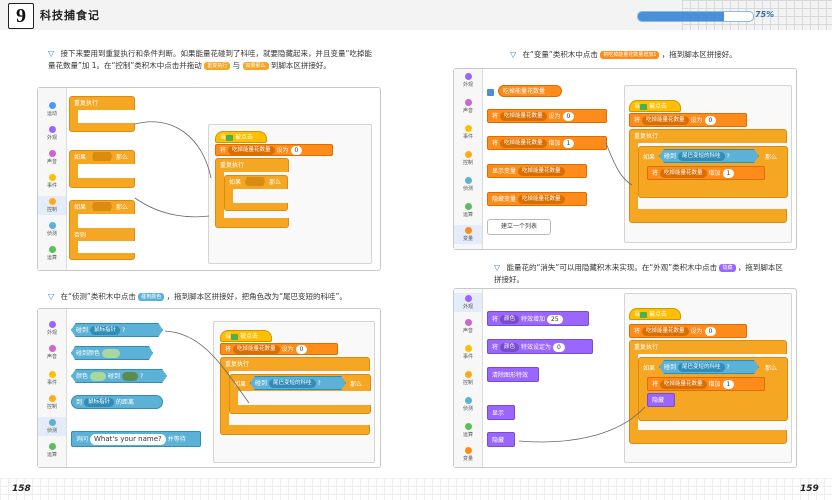 Image resolution: width=832 pixels, height=500 pixels. I want to click on make-list-button: 建立一个列表, so click(519, 227).